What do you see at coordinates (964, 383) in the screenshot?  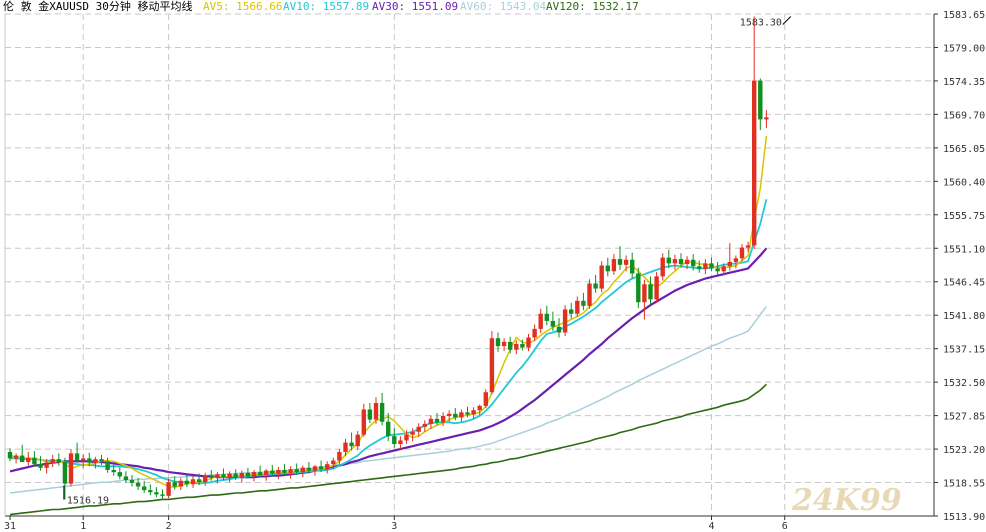 I see `y-tick-label: 1532.50` at bounding box center [964, 383].